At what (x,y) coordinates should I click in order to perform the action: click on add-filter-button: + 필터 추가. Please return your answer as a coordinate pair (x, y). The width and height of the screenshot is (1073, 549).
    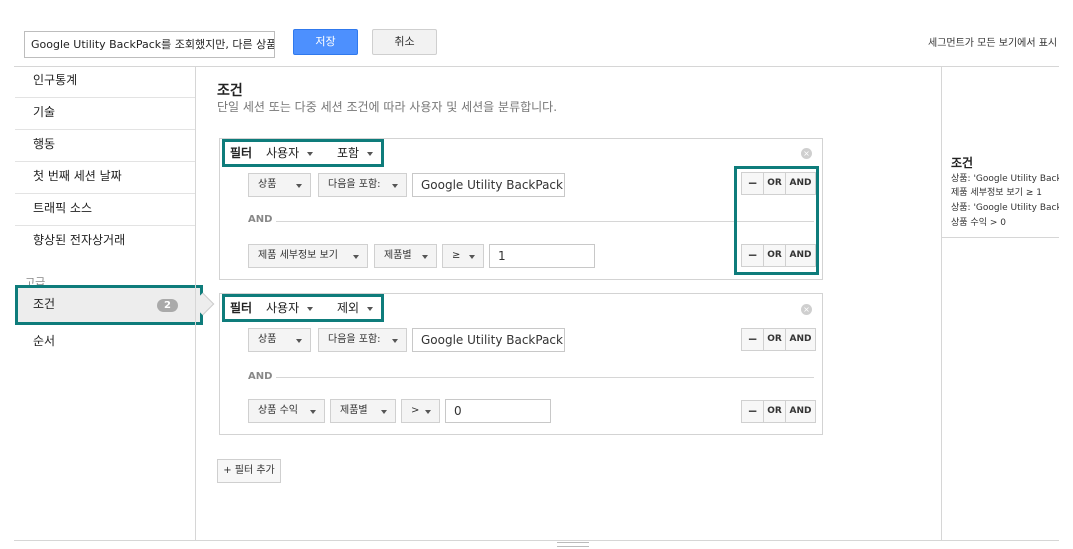
    Looking at the image, I should click on (249, 471).